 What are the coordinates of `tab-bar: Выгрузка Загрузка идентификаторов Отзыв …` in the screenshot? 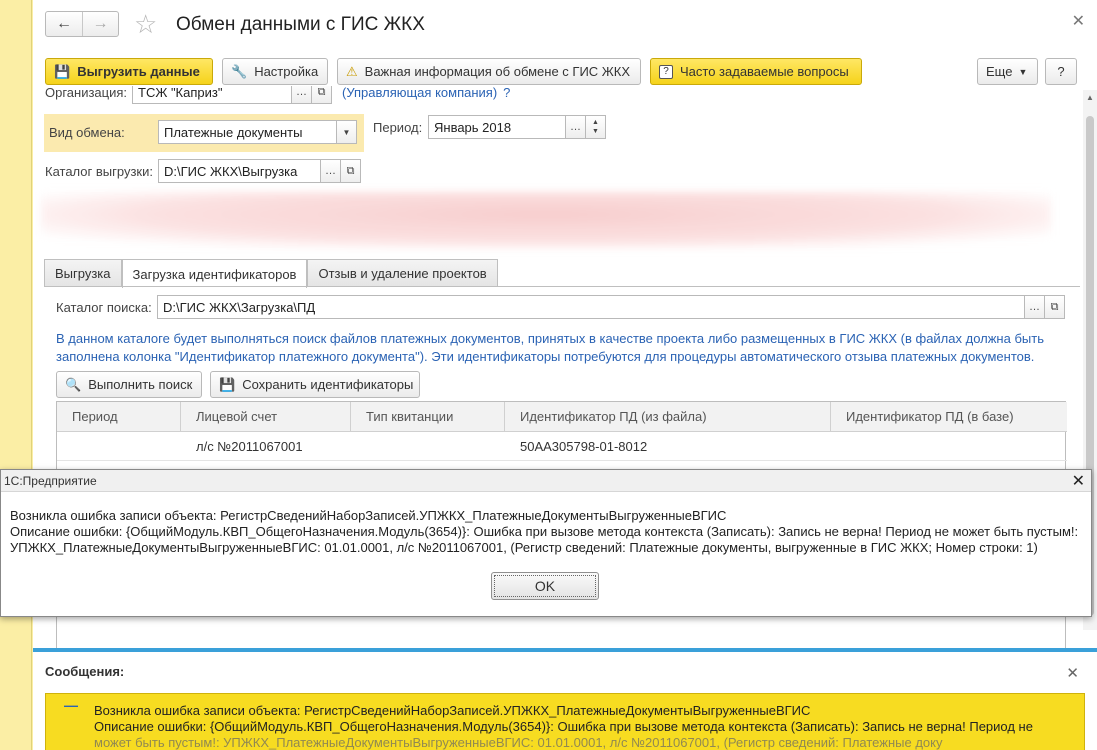 It's located at (271, 273).